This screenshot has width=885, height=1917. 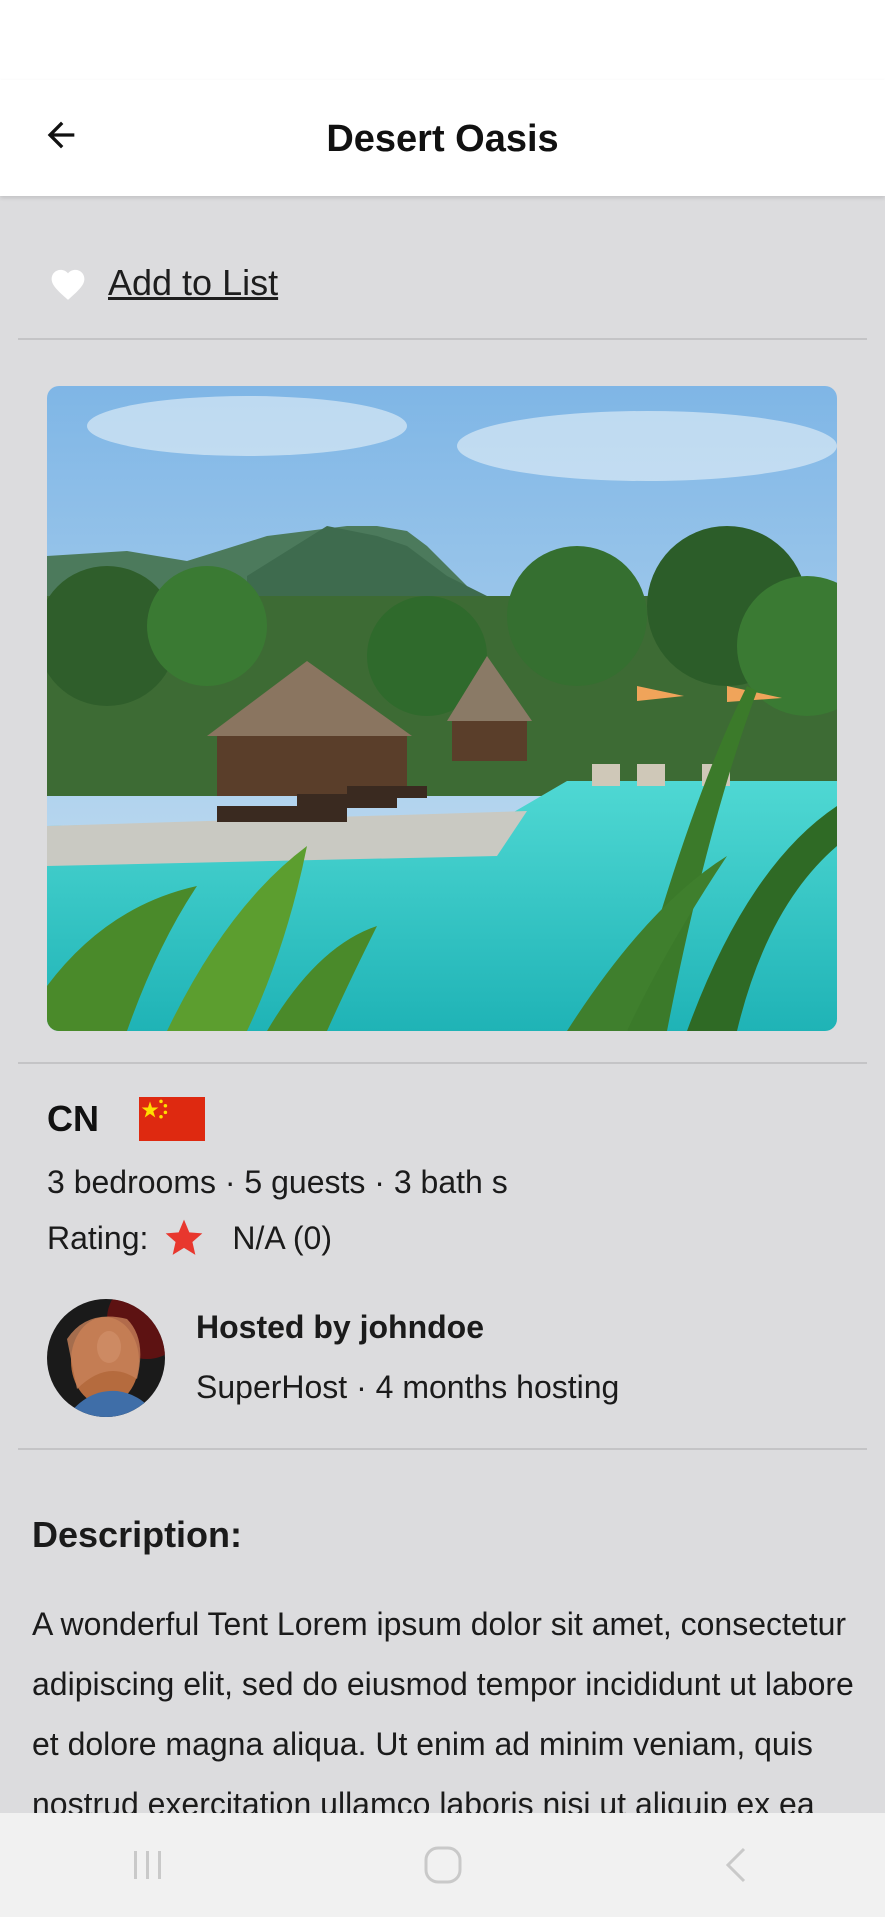 I want to click on rating-row: Rating: N/A (0), so click(x=189, y=1238).